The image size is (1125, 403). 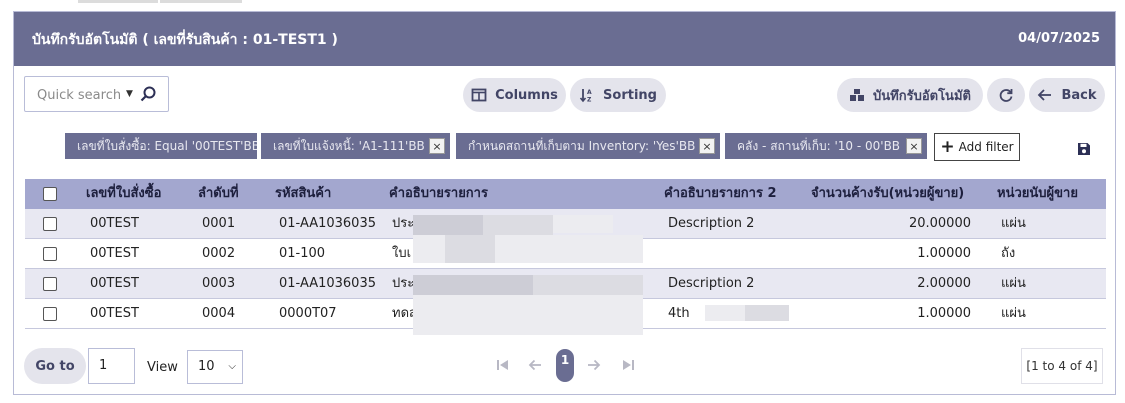 I want to click on cell-seq: 0002, so click(x=219, y=253).